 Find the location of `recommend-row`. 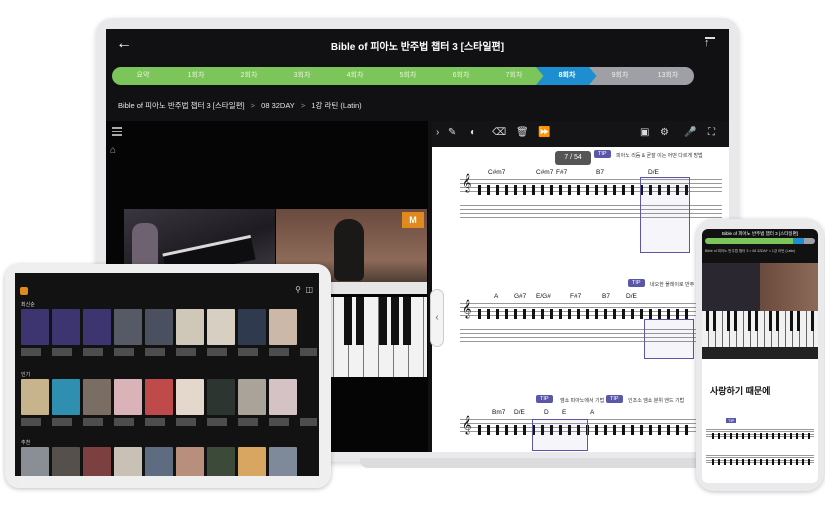

recommend-row is located at coordinates (159, 461).